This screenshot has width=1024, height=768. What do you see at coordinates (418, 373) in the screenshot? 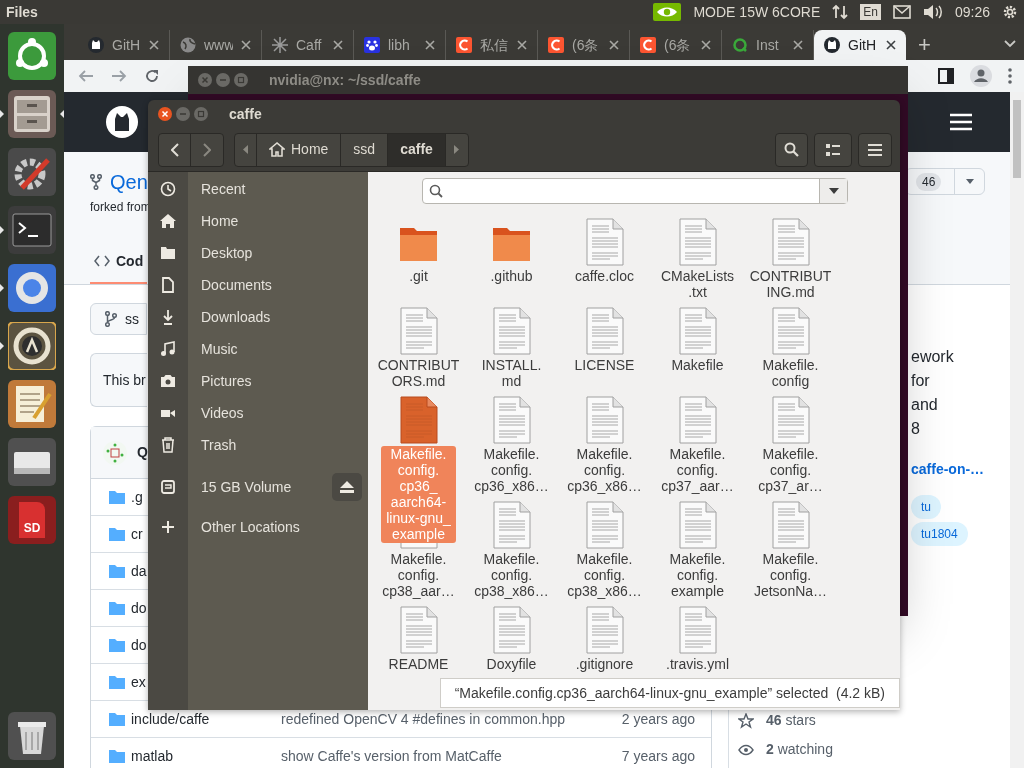
I see `file-name: CONTRIBUT ORS.md` at bounding box center [418, 373].